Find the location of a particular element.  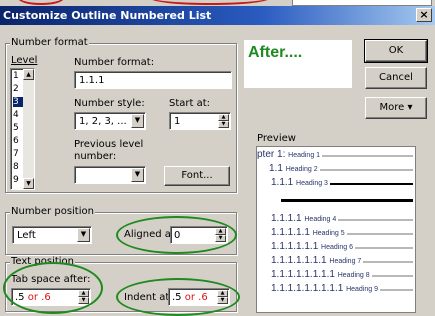

more-button: More ▾ is located at coordinates (396, 108).